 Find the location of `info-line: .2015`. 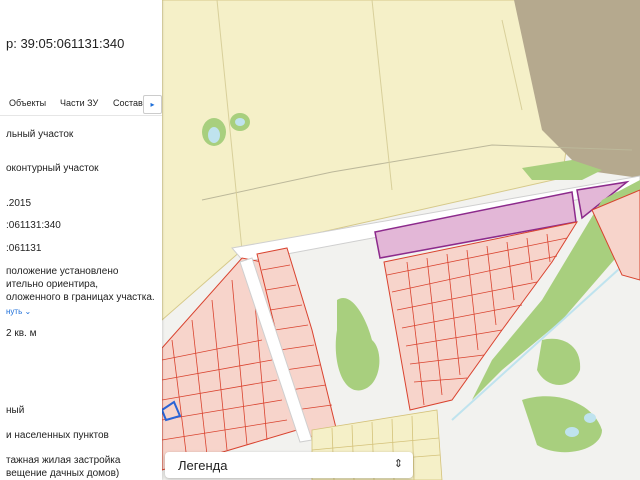

info-line: .2015 is located at coordinates (19, 203).